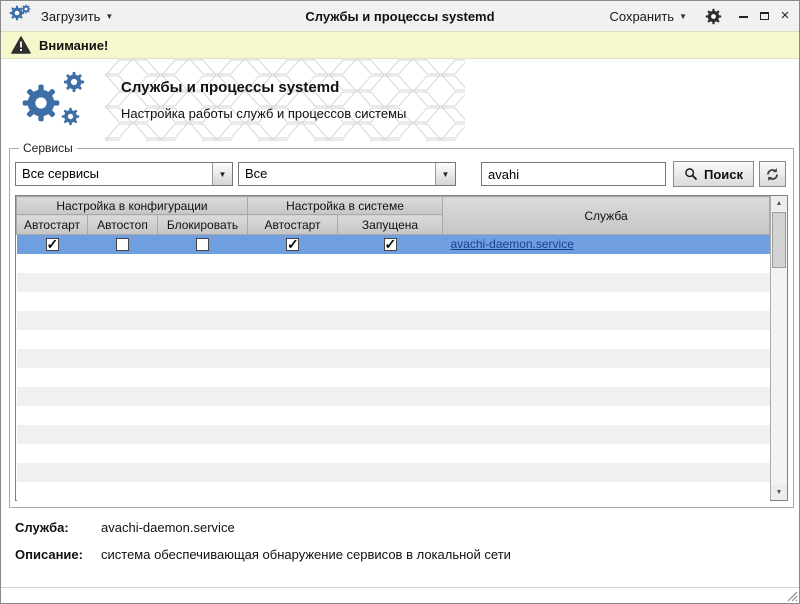  What do you see at coordinates (347, 174) in the screenshot?
I see `state-filter-dropdown: Все ▼` at bounding box center [347, 174].